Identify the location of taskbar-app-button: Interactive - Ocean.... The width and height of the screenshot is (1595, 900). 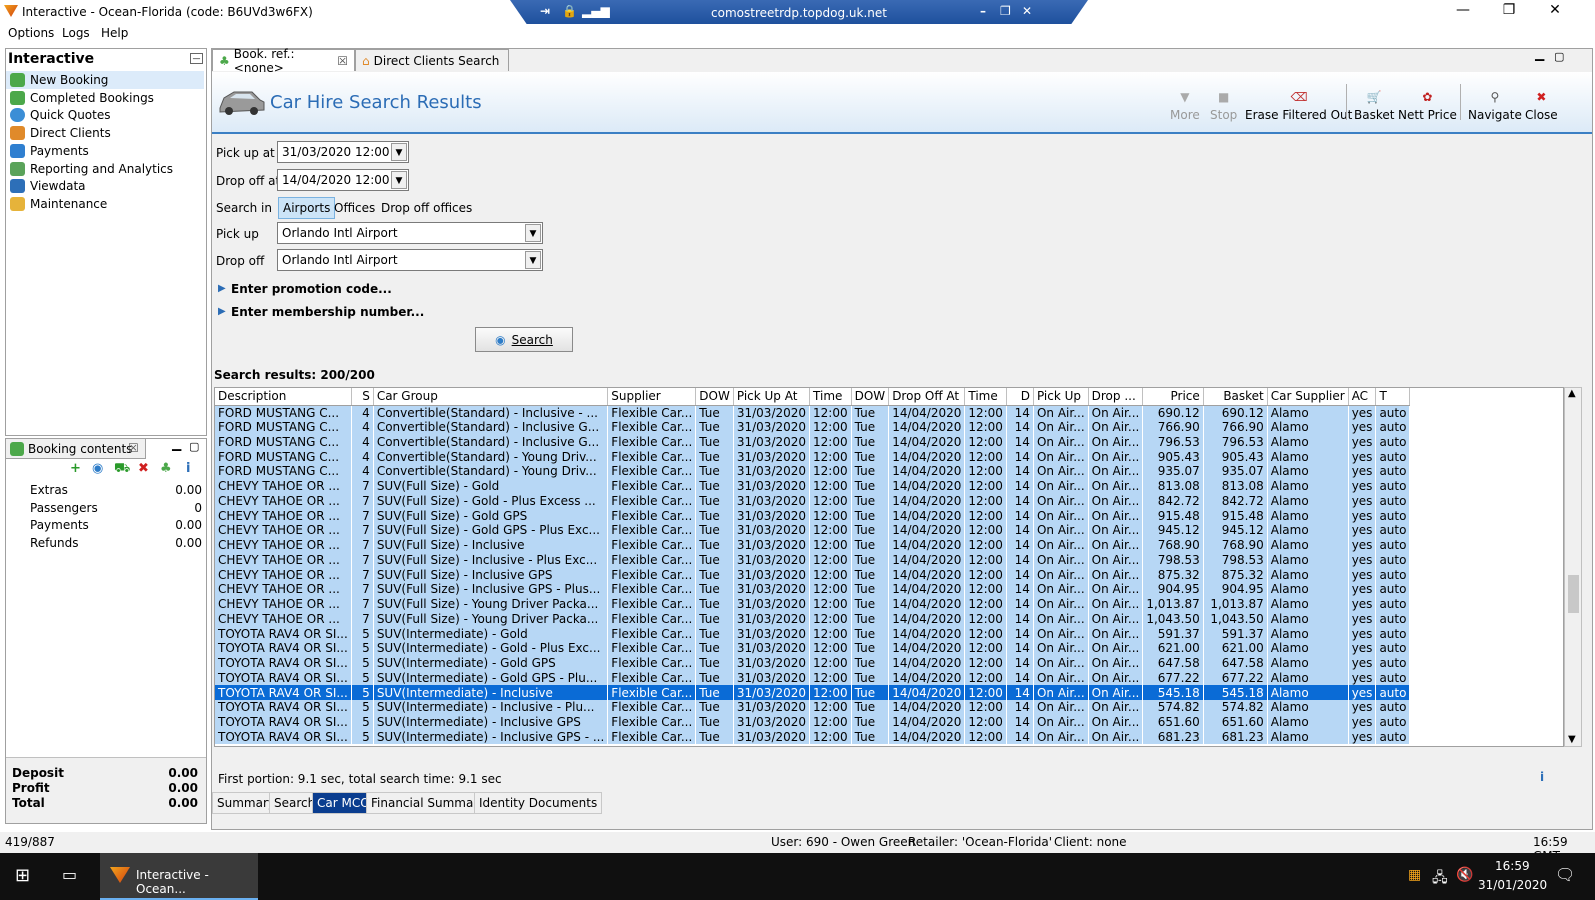
(179, 876).